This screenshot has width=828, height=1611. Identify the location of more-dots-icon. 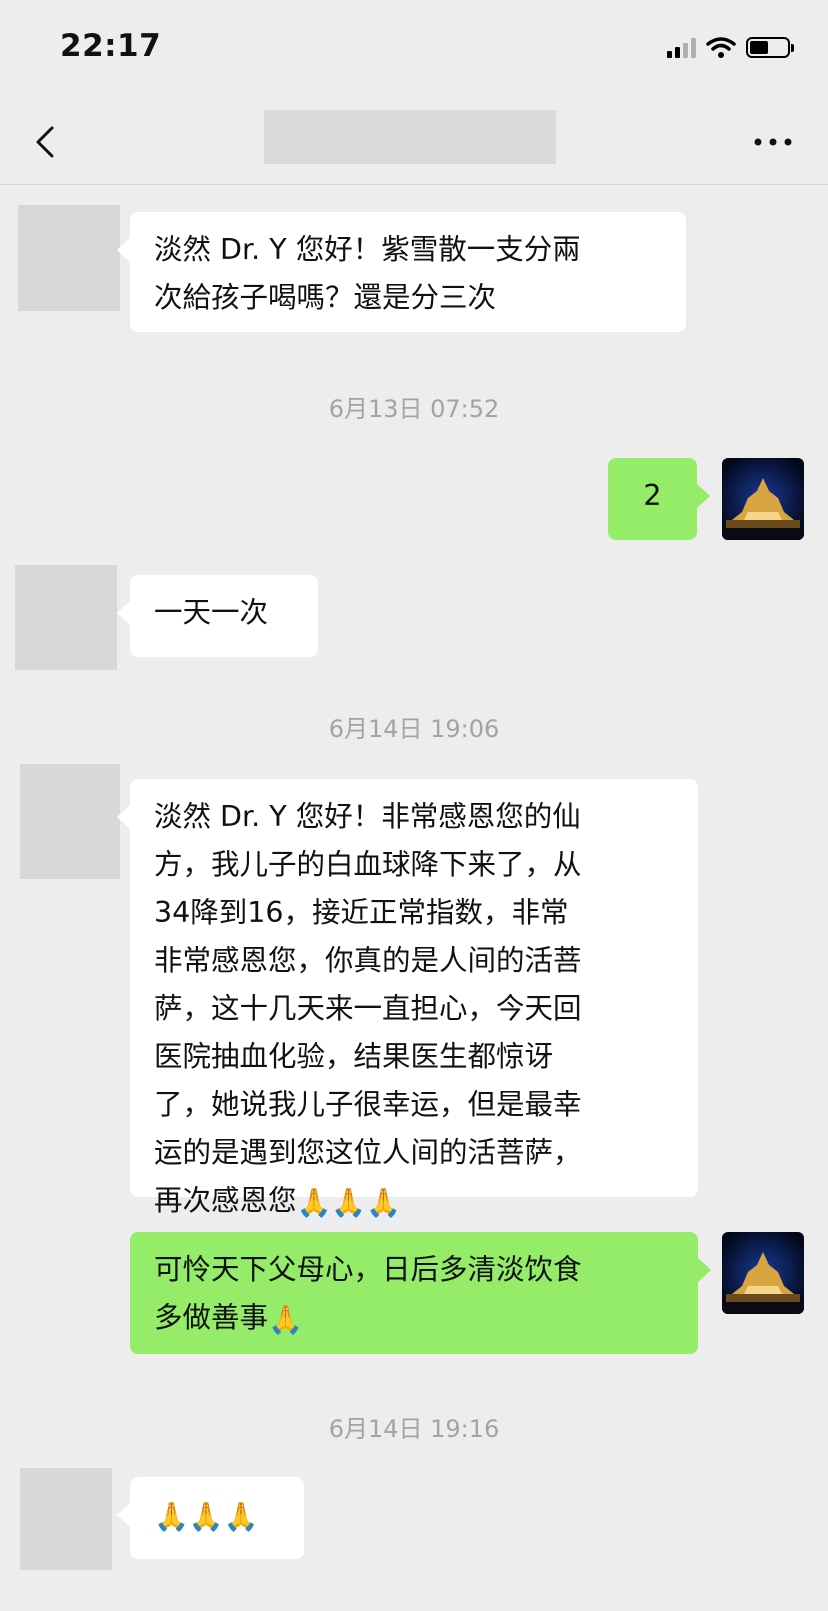
(773, 142).